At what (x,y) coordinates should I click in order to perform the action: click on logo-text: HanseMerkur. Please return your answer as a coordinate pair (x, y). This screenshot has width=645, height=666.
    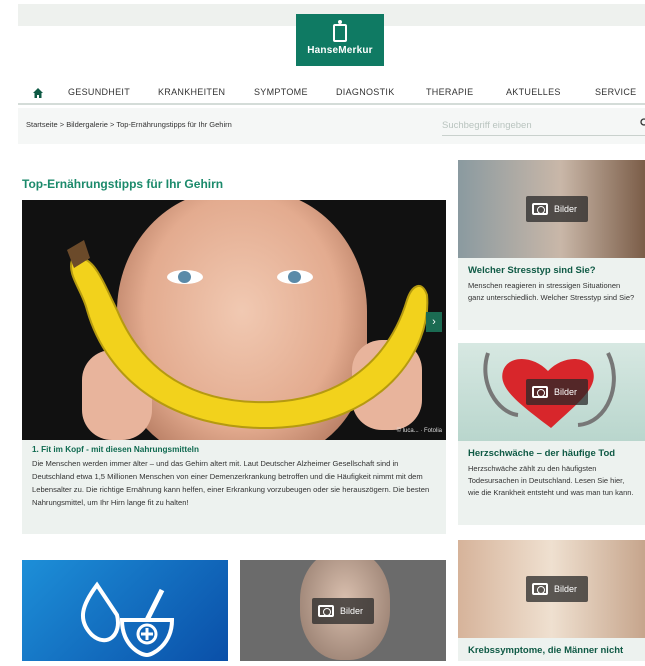
    Looking at the image, I should click on (340, 50).